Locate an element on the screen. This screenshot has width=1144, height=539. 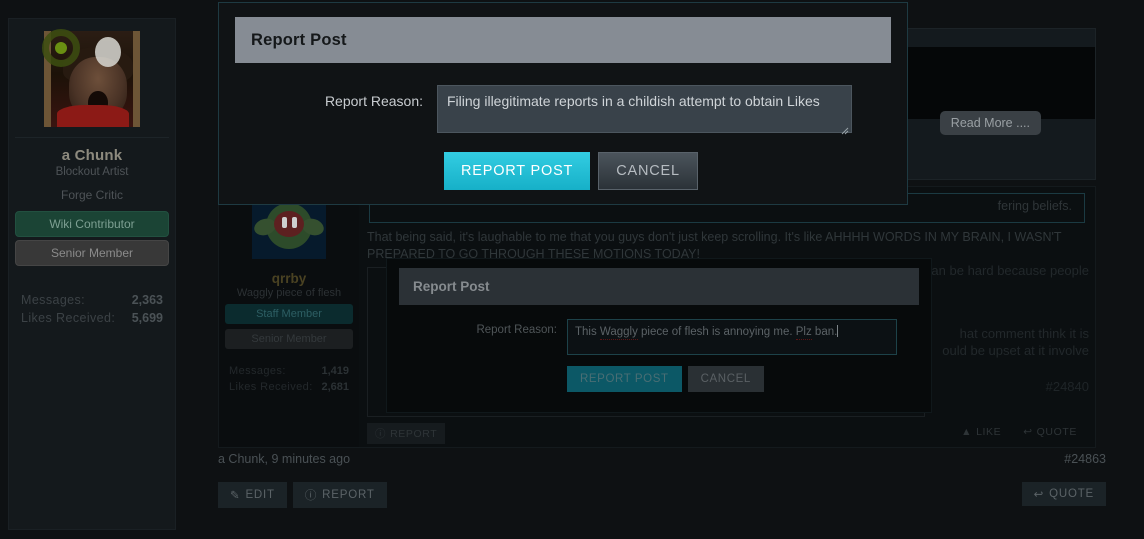
quoted-report-button: ⓘ REPORT is located at coordinates (406, 433).